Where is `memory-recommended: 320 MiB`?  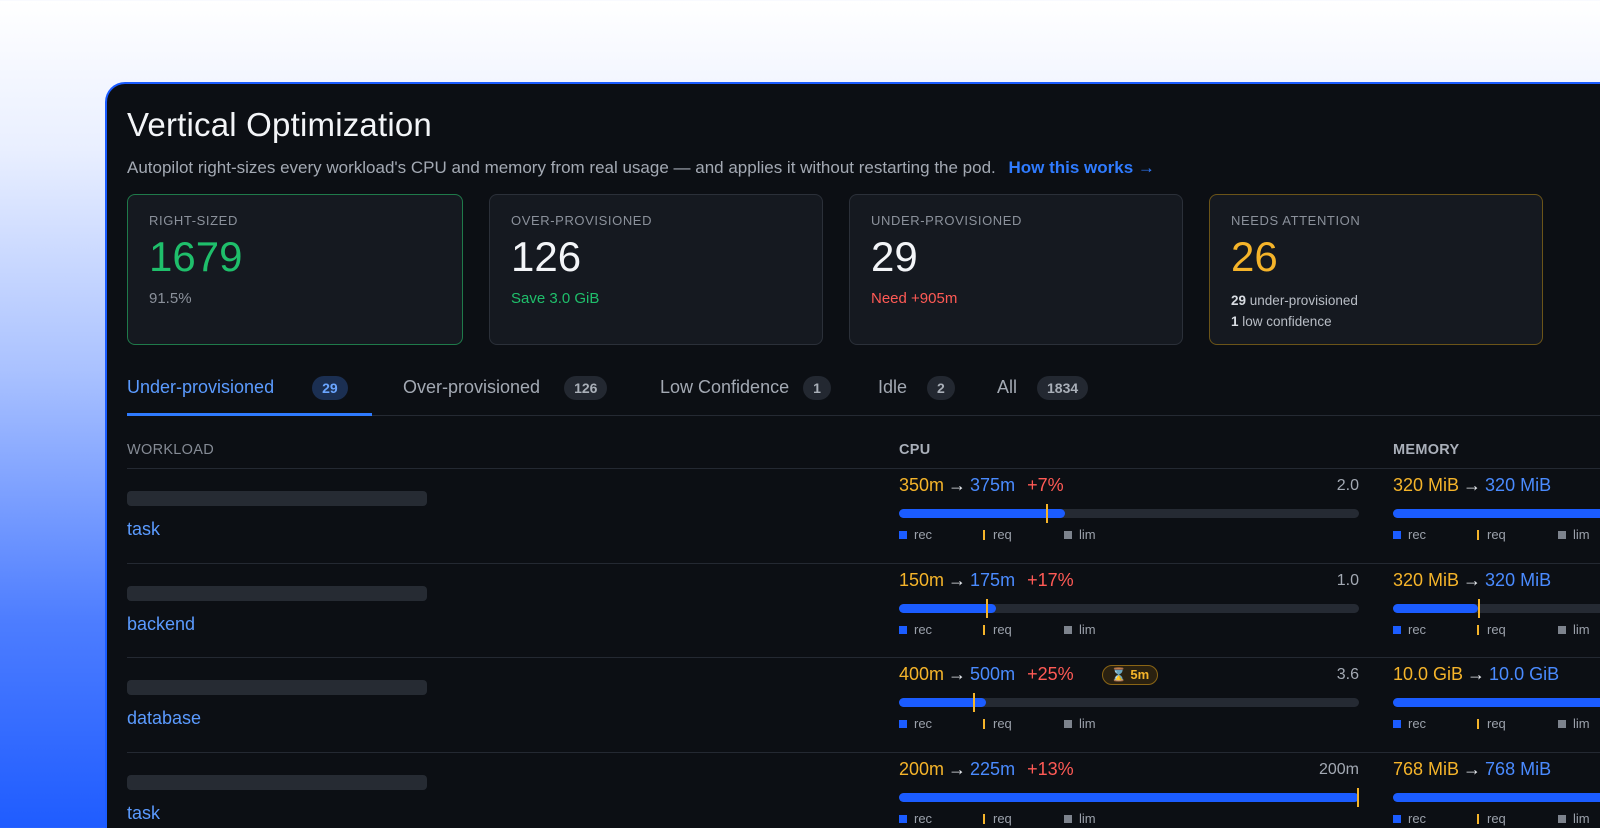
memory-recommended: 320 MiB is located at coordinates (1518, 485).